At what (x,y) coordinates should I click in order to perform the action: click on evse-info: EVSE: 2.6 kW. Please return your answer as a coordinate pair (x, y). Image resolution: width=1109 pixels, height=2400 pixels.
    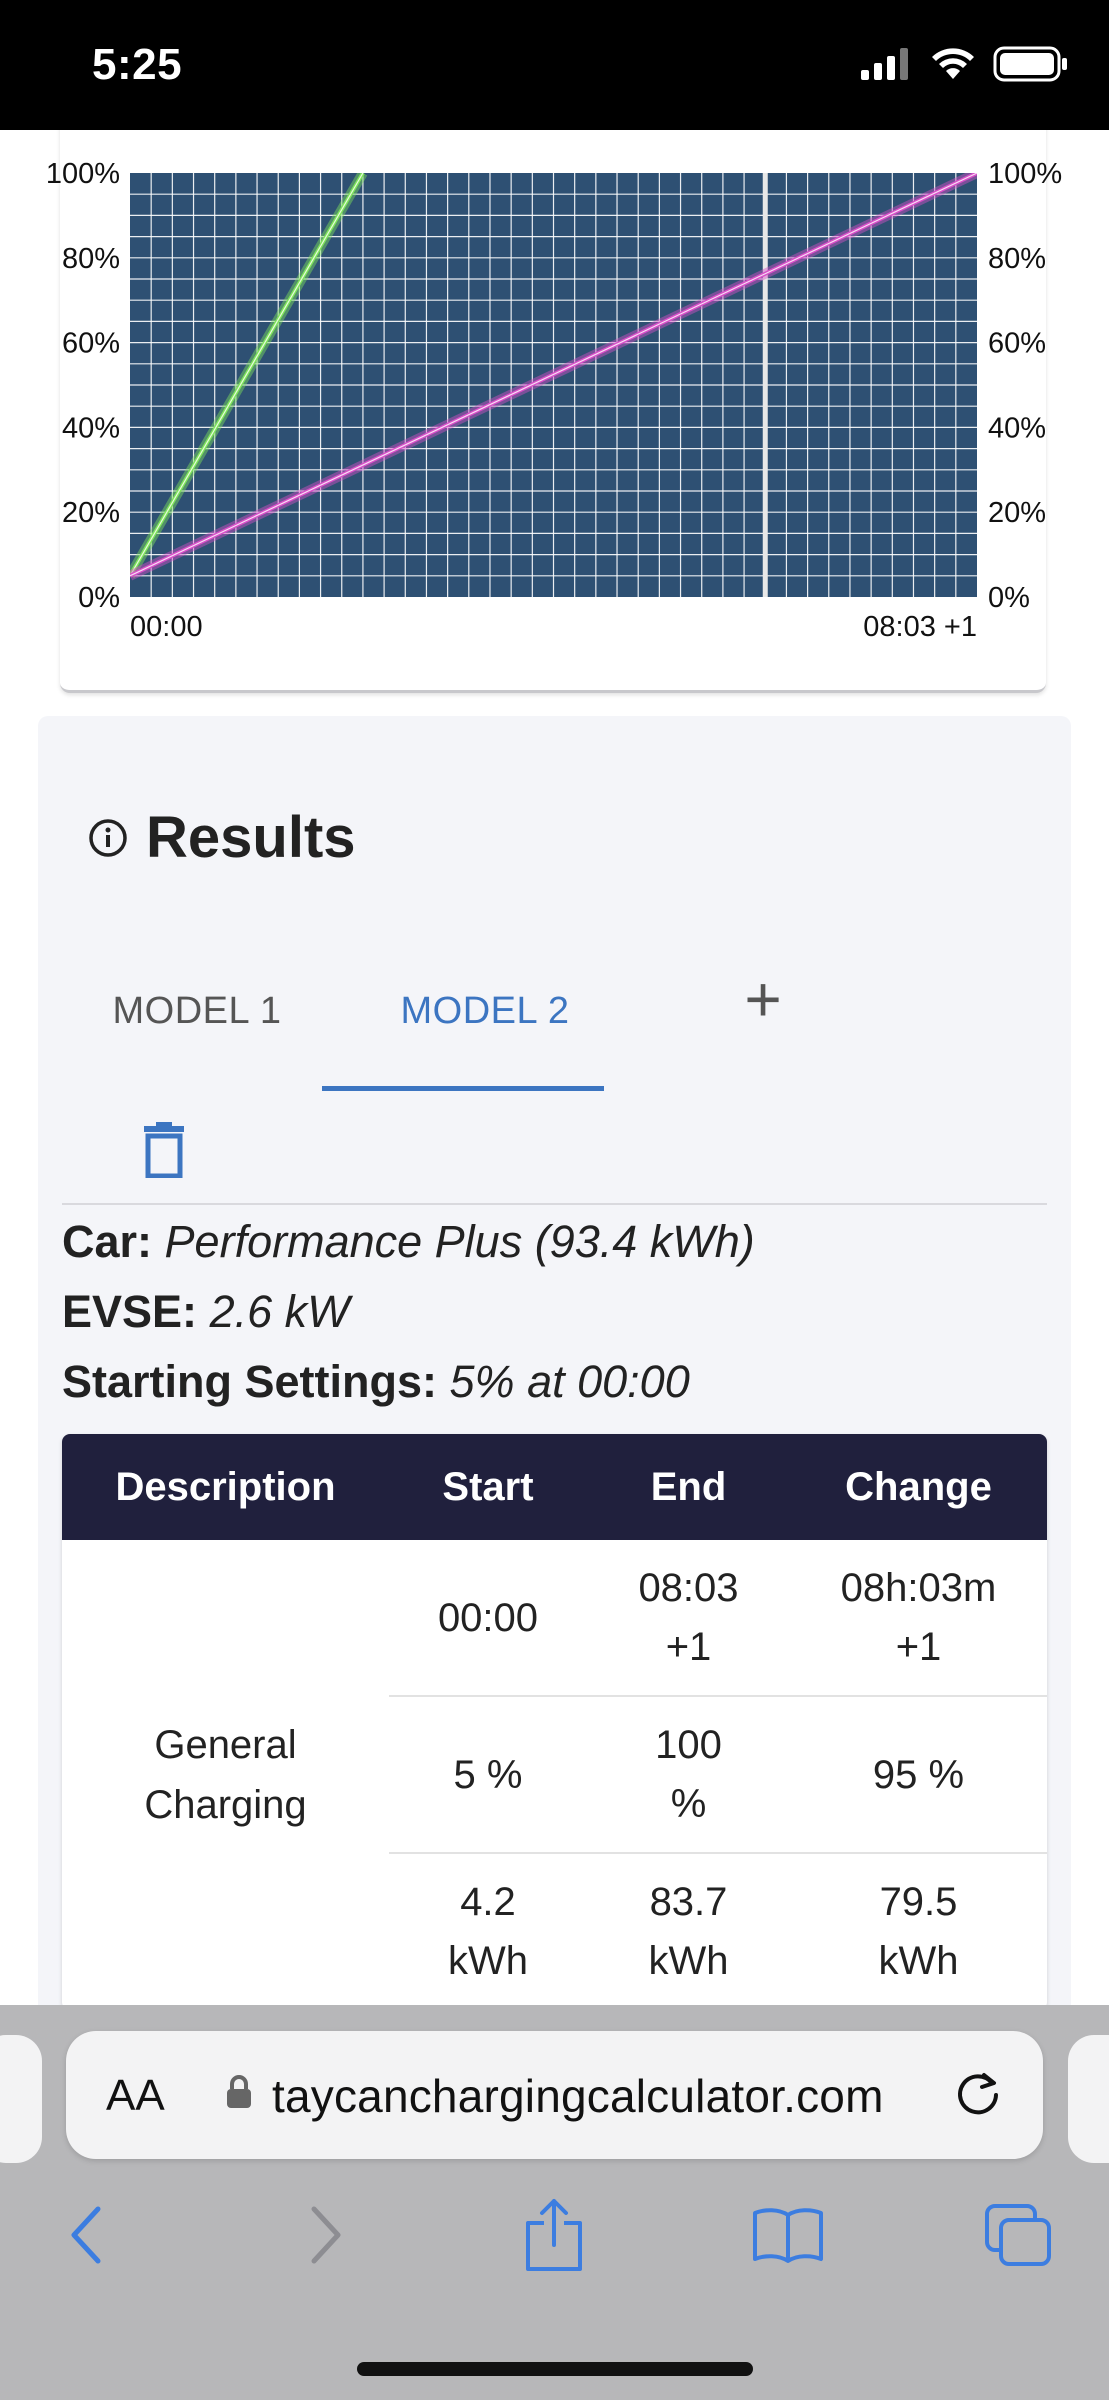
    Looking at the image, I should click on (206, 1312).